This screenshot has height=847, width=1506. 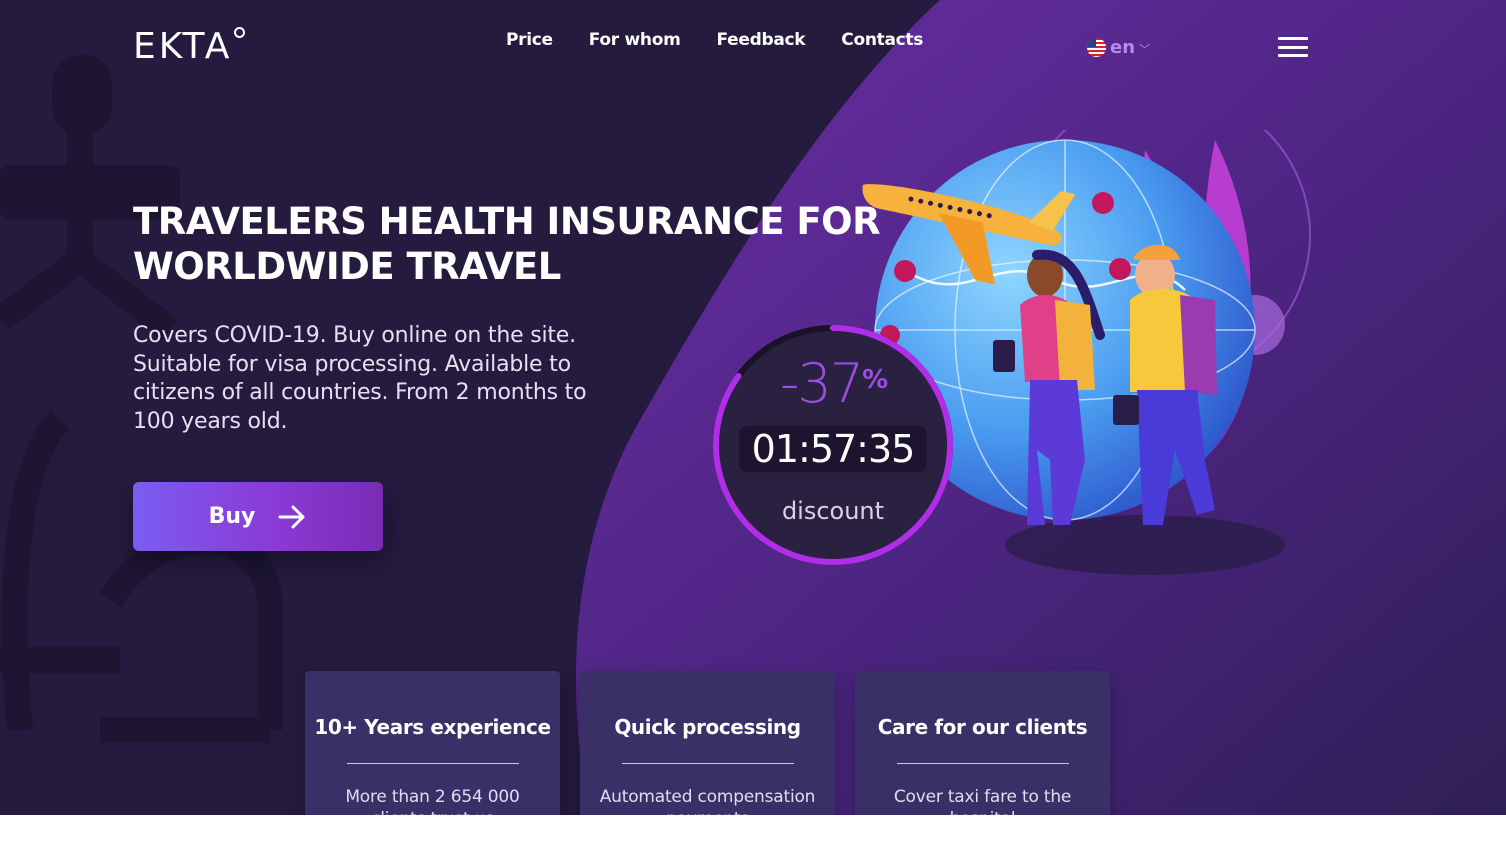 What do you see at coordinates (821, 383) in the screenshot?
I see `discount-value: -37` at bounding box center [821, 383].